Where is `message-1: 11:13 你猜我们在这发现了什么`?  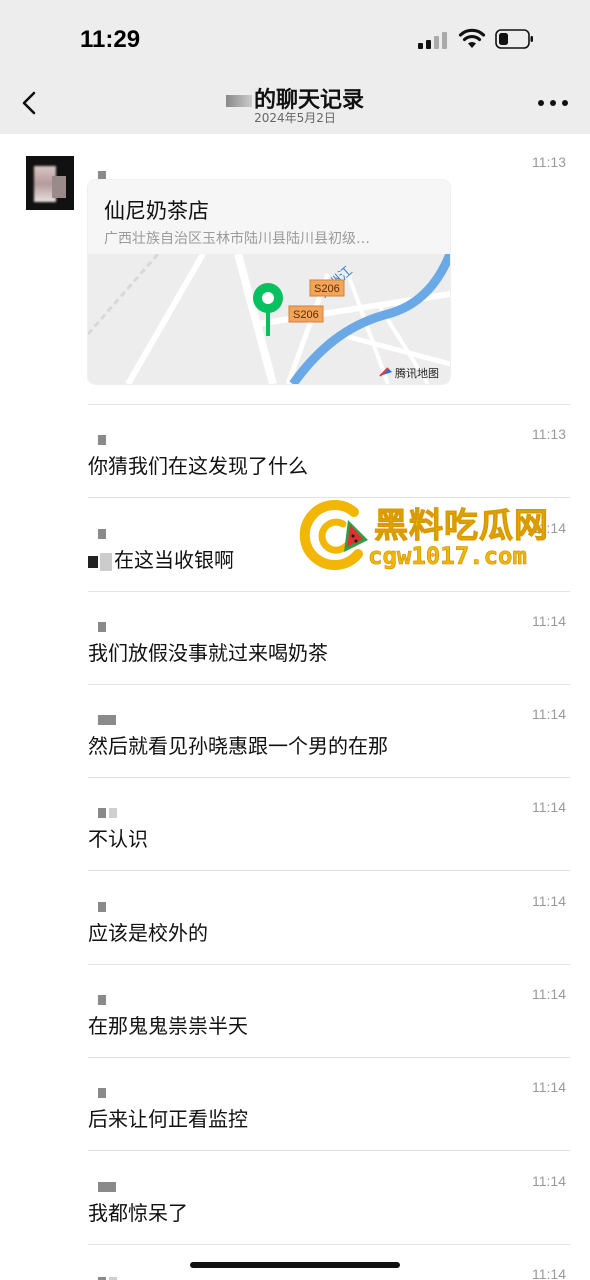 message-1: 11:13 你猜我们在这发现了什么 is located at coordinates (329, 463).